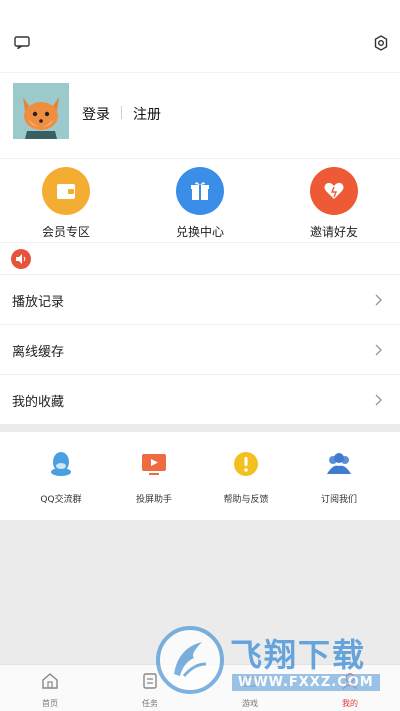 Image resolution: width=400 pixels, height=711 pixels. I want to click on menu-my-favorites: 我的收藏, so click(200, 399).